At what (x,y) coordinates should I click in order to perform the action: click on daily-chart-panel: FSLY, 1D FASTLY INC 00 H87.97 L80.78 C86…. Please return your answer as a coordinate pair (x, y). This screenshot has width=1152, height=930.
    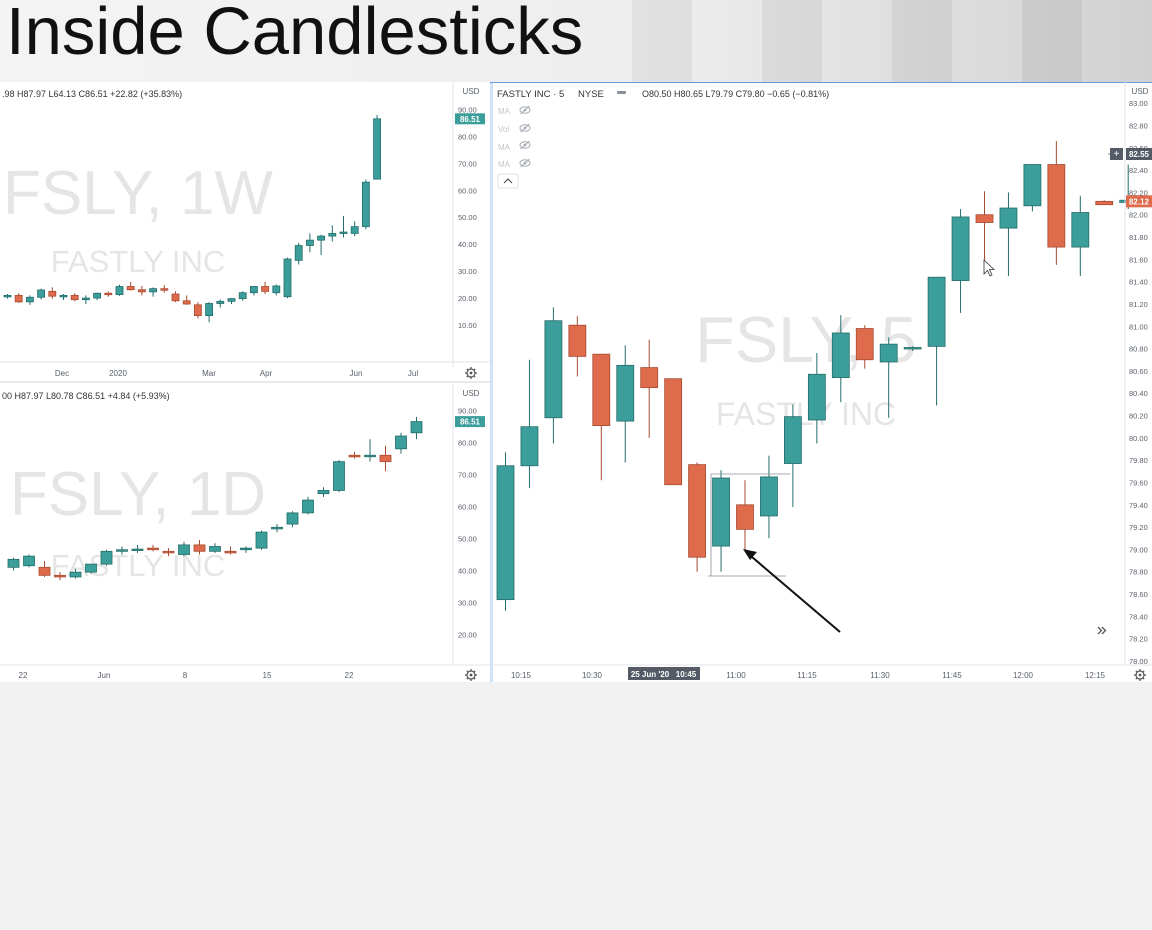
    Looking at the image, I should click on (245, 532).